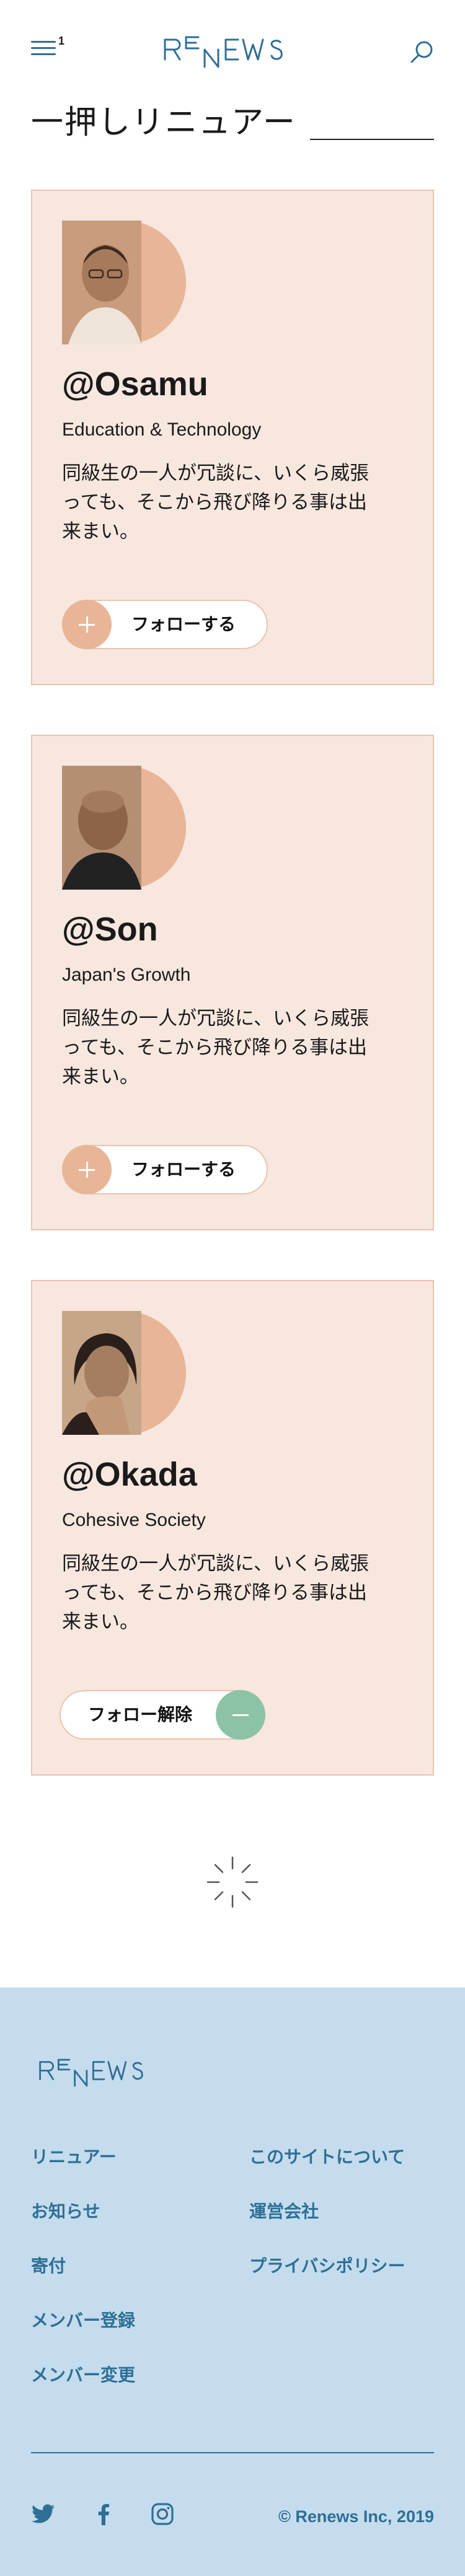  I want to click on footer-link-renewer: リニュアー, so click(74, 2157).